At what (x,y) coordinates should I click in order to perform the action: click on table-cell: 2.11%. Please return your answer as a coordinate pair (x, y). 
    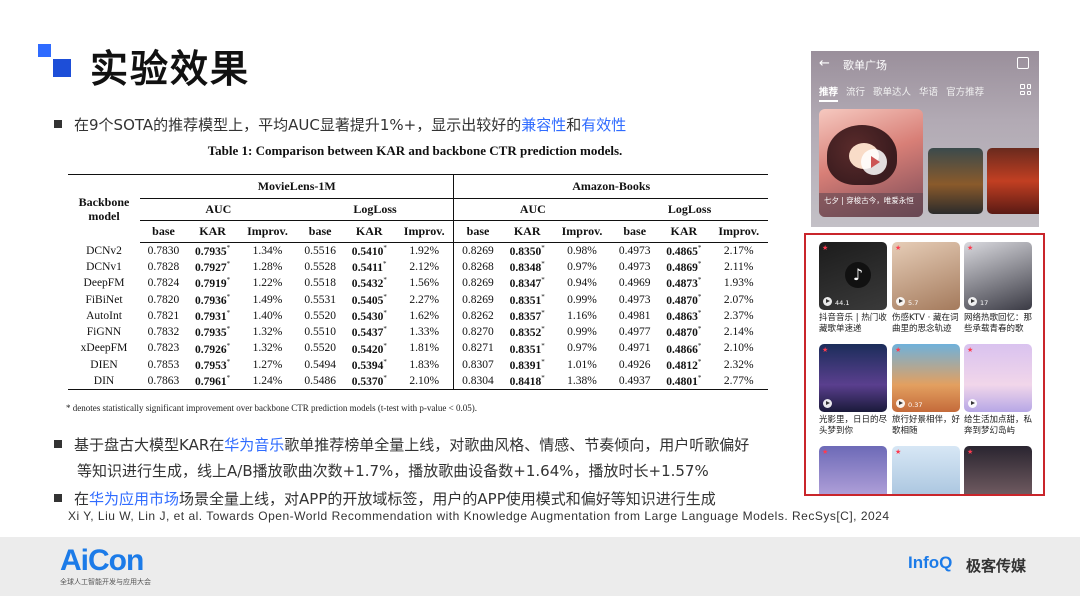
    Looking at the image, I should click on (738, 267).